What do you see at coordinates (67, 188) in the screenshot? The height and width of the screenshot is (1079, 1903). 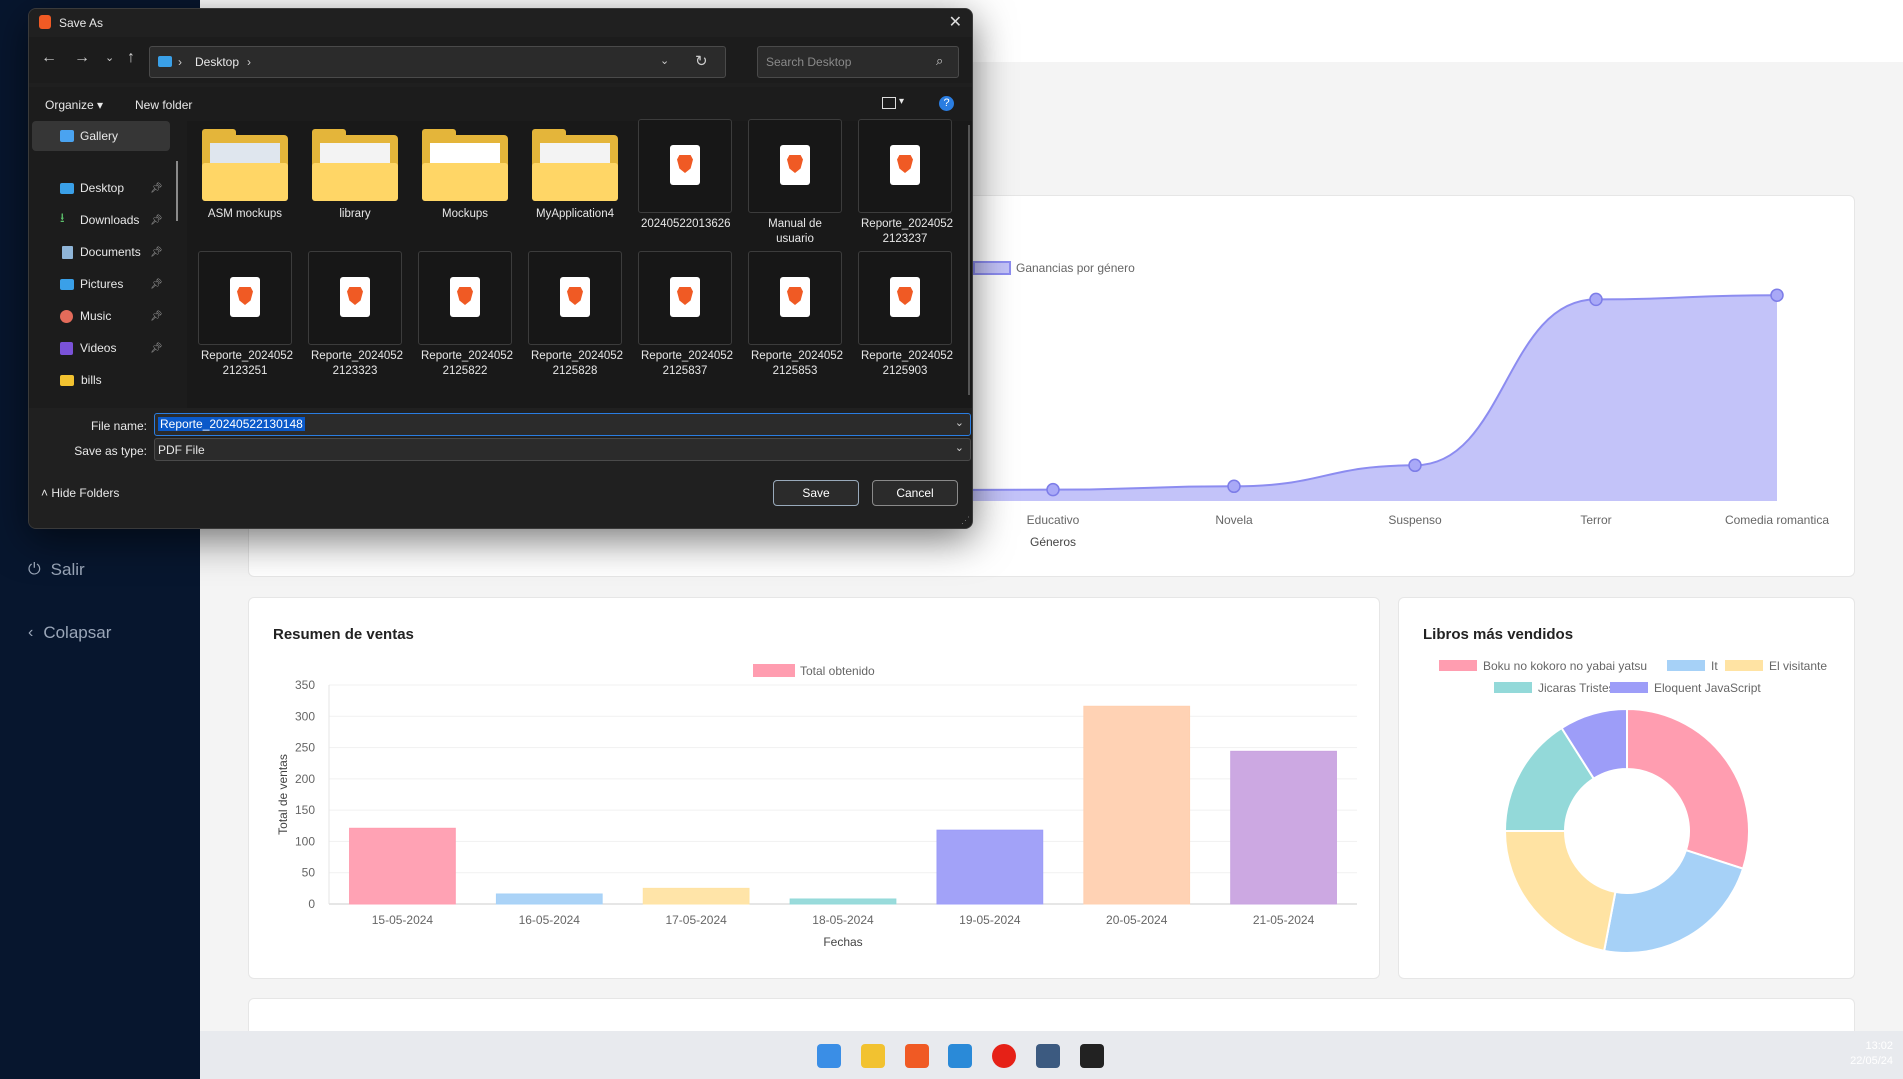 I see `desktop-icon` at bounding box center [67, 188].